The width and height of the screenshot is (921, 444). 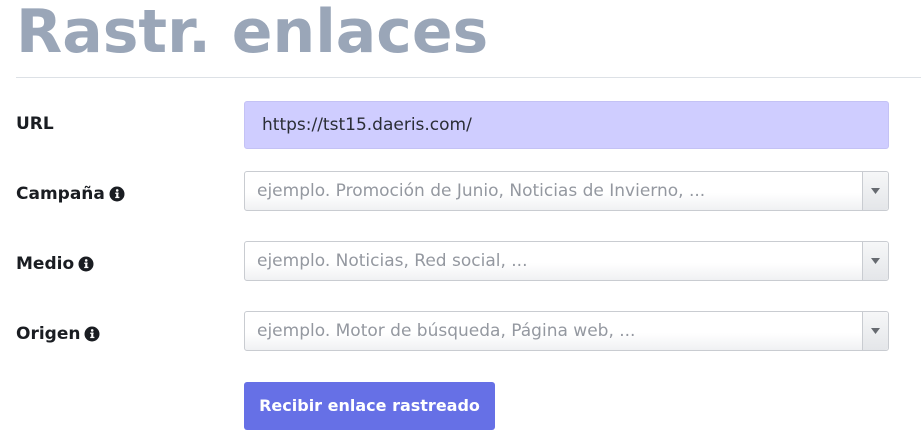 What do you see at coordinates (60, 194) in the screenshot?
I see `campaign-label-text: Campaña` at bounding box center [60, 194].